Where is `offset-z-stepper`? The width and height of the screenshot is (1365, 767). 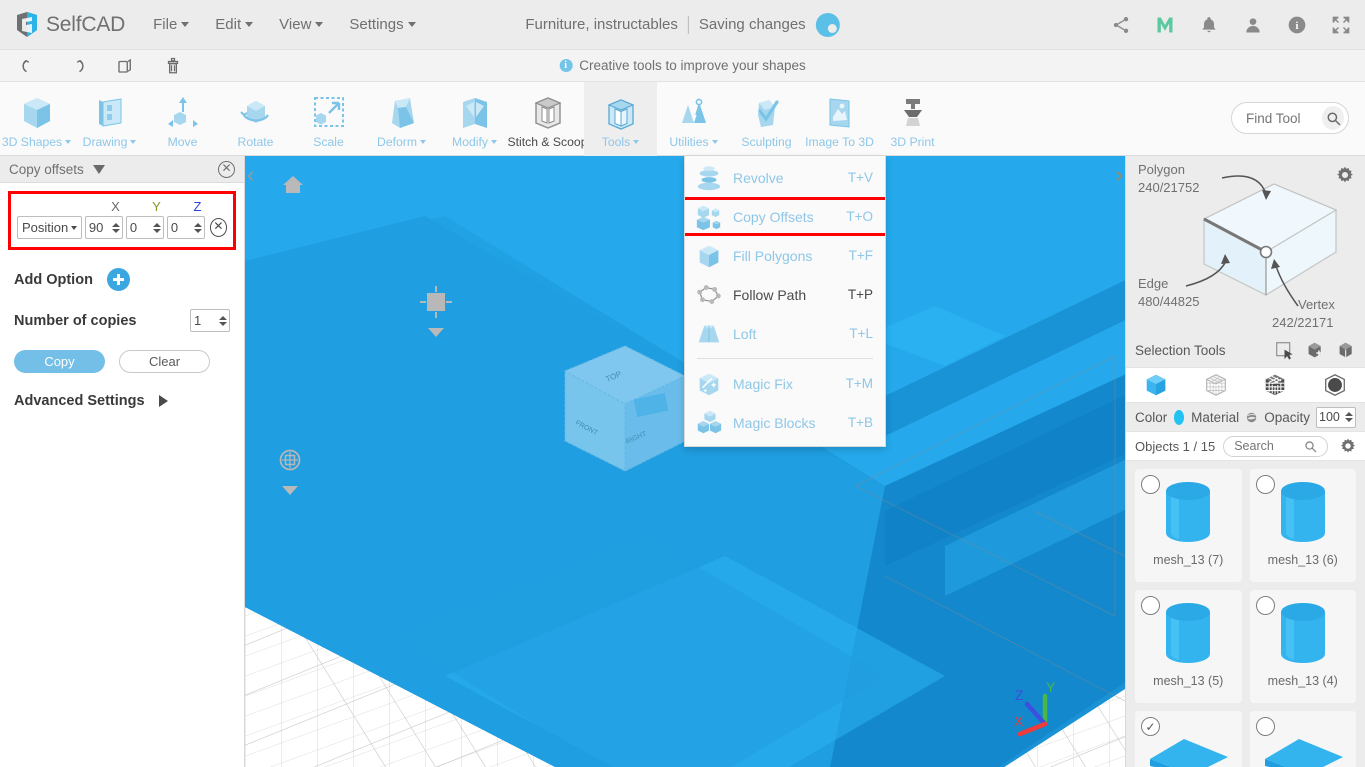
offset-z-stepper is located at coordinates (185, 227).